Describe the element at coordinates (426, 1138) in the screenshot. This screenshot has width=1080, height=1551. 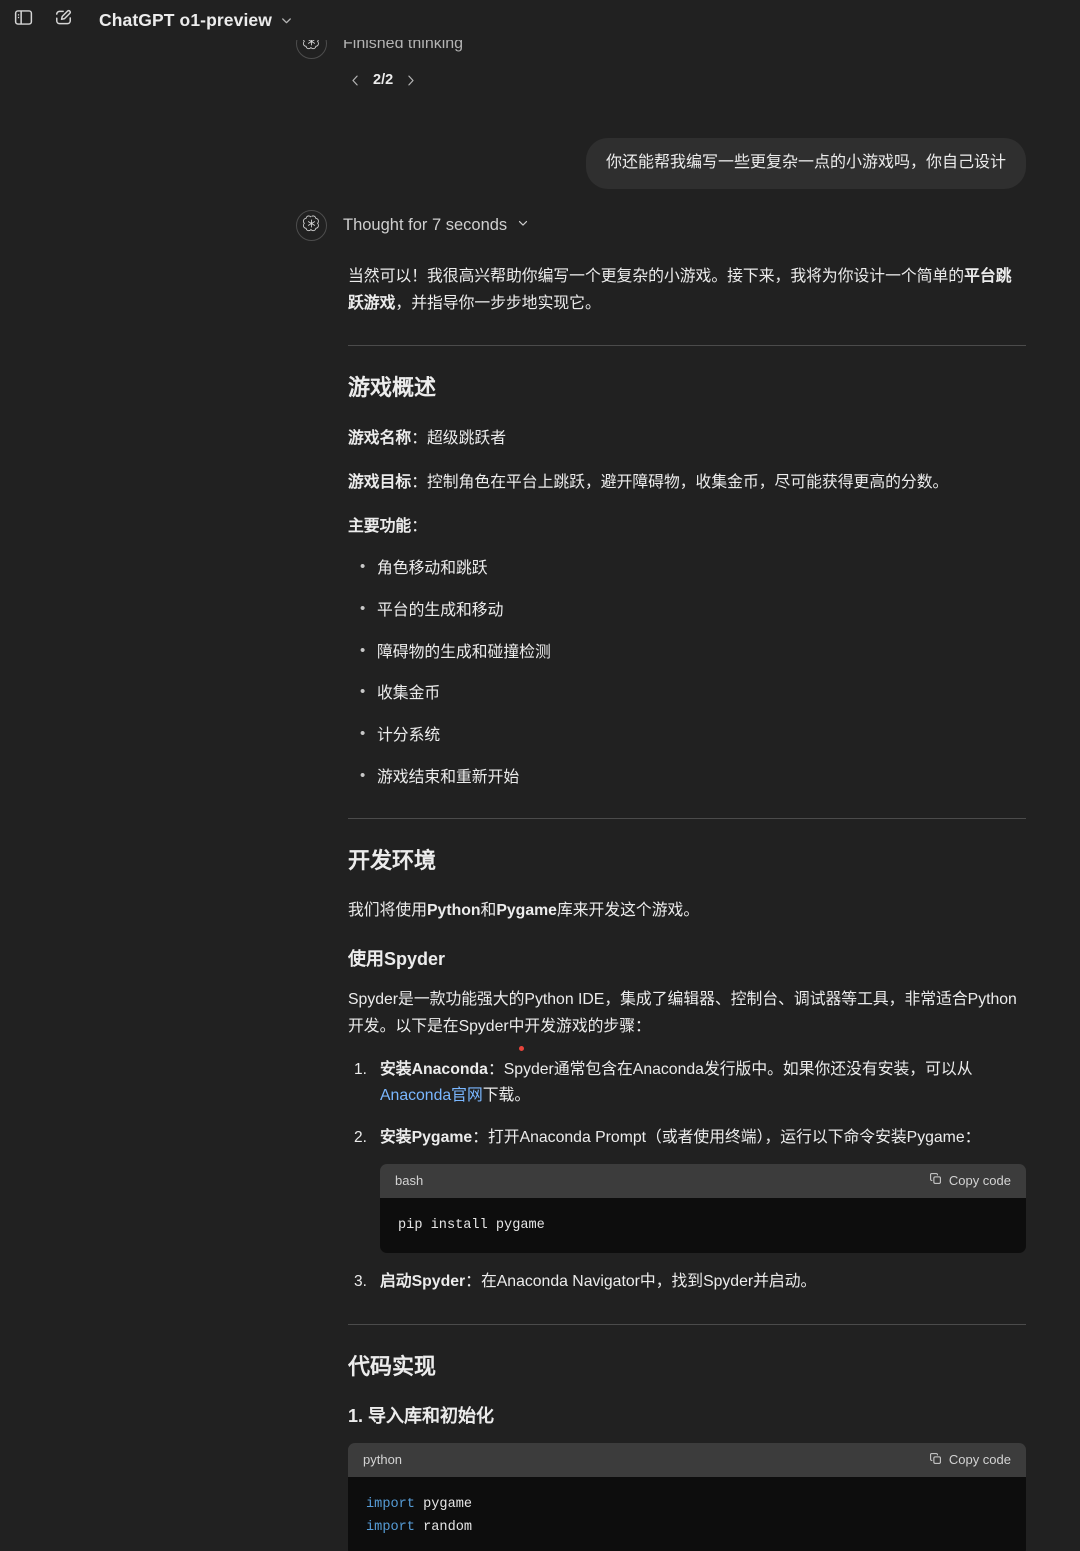
I see `step-2-bold: 安装Pygame` at that location.